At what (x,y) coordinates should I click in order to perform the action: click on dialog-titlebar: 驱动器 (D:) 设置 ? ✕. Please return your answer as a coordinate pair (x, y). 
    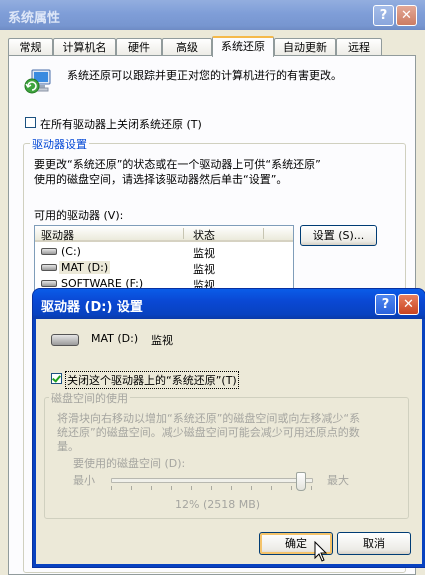
    Looking at the image, I should click on (229, 304).